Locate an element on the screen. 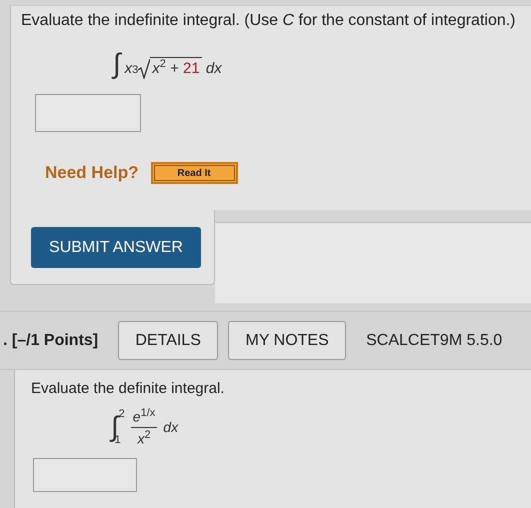 The width and height of the screenshot is (531, 508). header-button: DETAILS is located at coordinates (168, 340).